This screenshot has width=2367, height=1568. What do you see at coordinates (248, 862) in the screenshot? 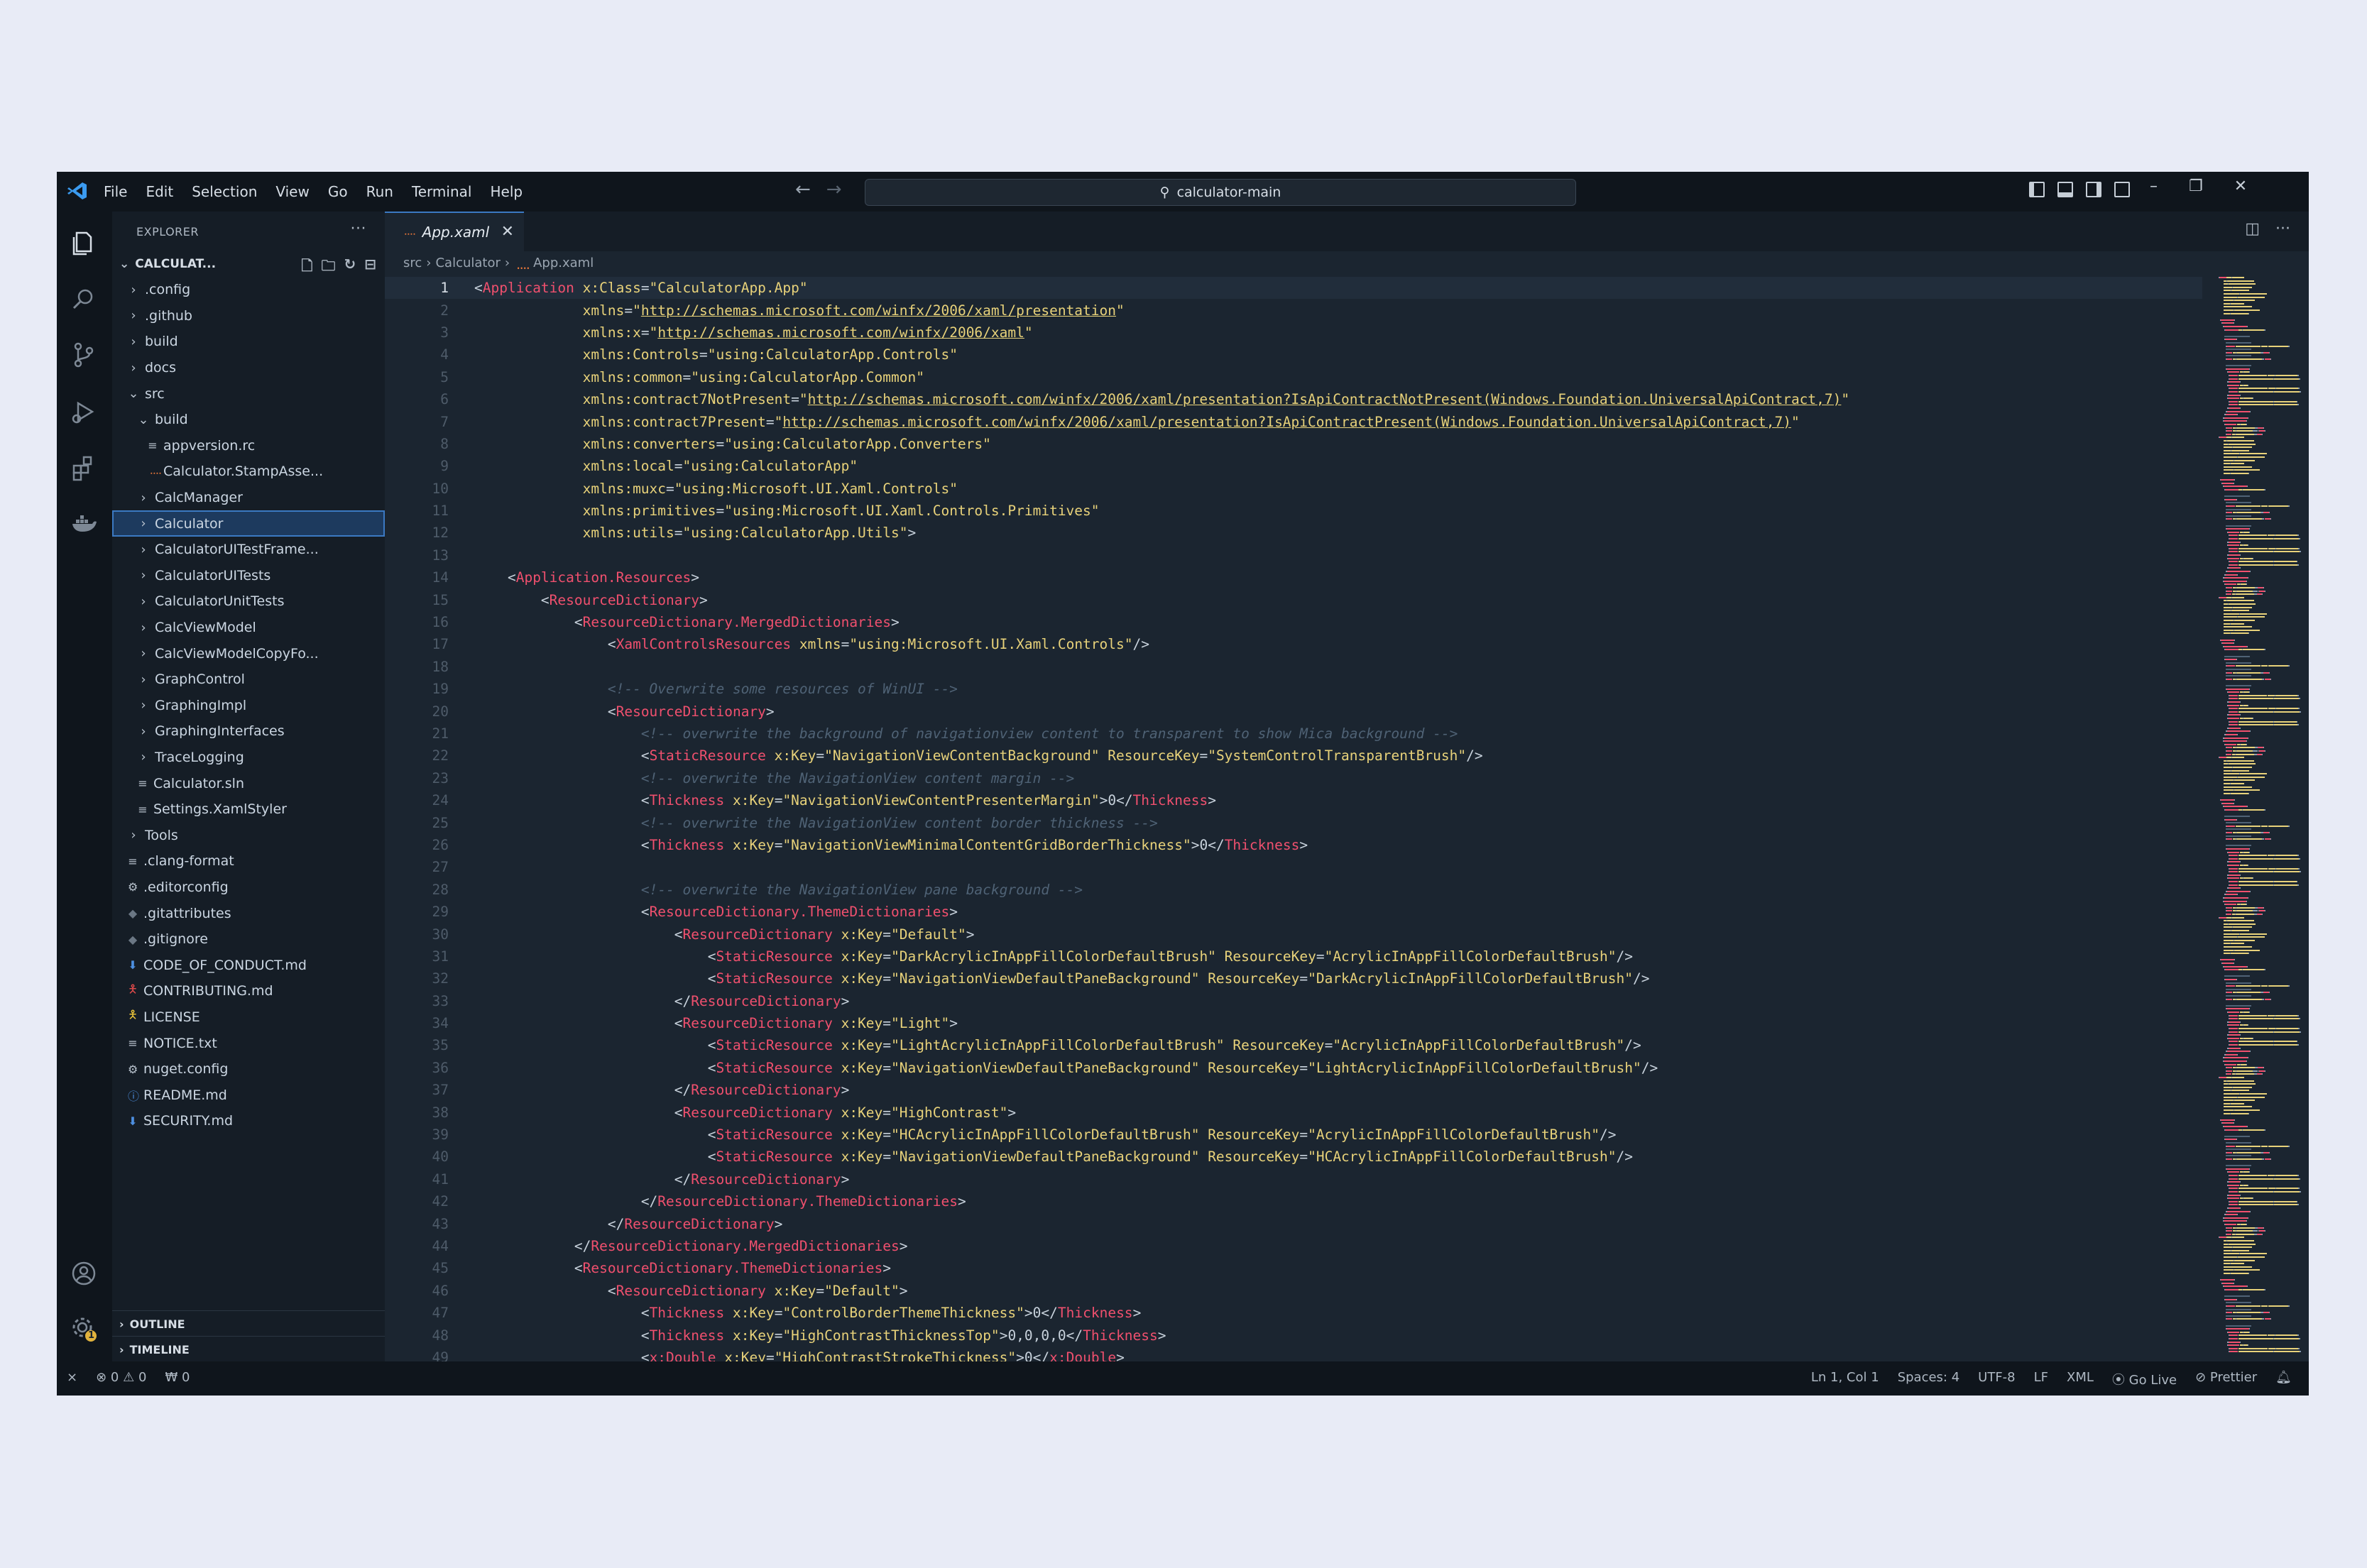
I see `tree-file: ≡ .clang-format` at bounding box center [248, 862].